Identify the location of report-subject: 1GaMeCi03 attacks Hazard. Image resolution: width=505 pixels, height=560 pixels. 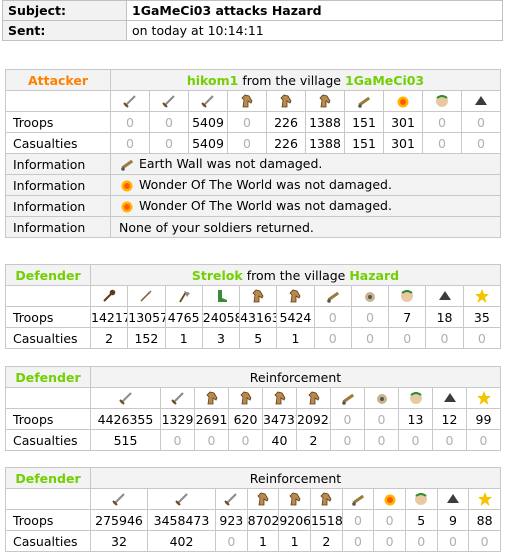
(314, 10).